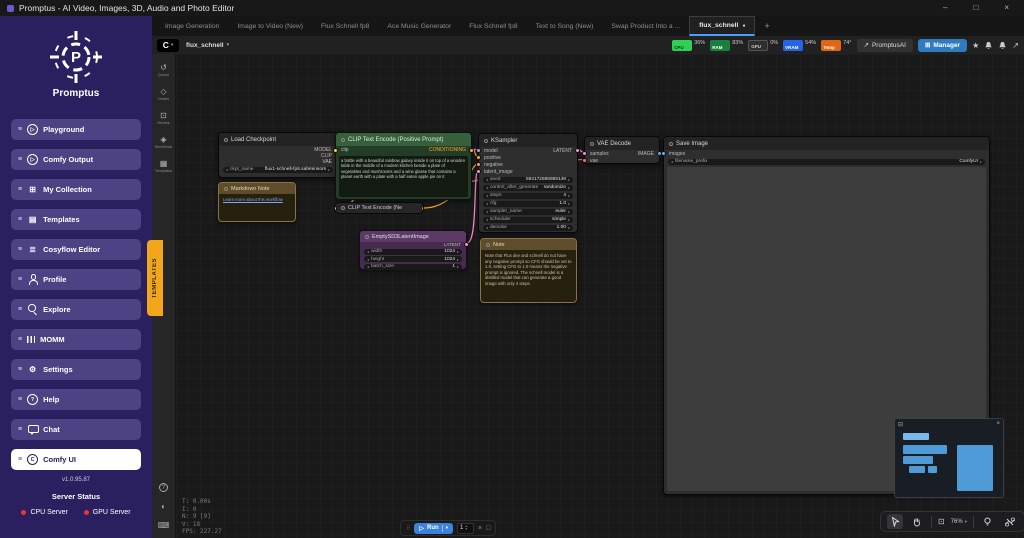  I want to click on workflow-help-link: Learn more about this workflow, so click(257, 199).